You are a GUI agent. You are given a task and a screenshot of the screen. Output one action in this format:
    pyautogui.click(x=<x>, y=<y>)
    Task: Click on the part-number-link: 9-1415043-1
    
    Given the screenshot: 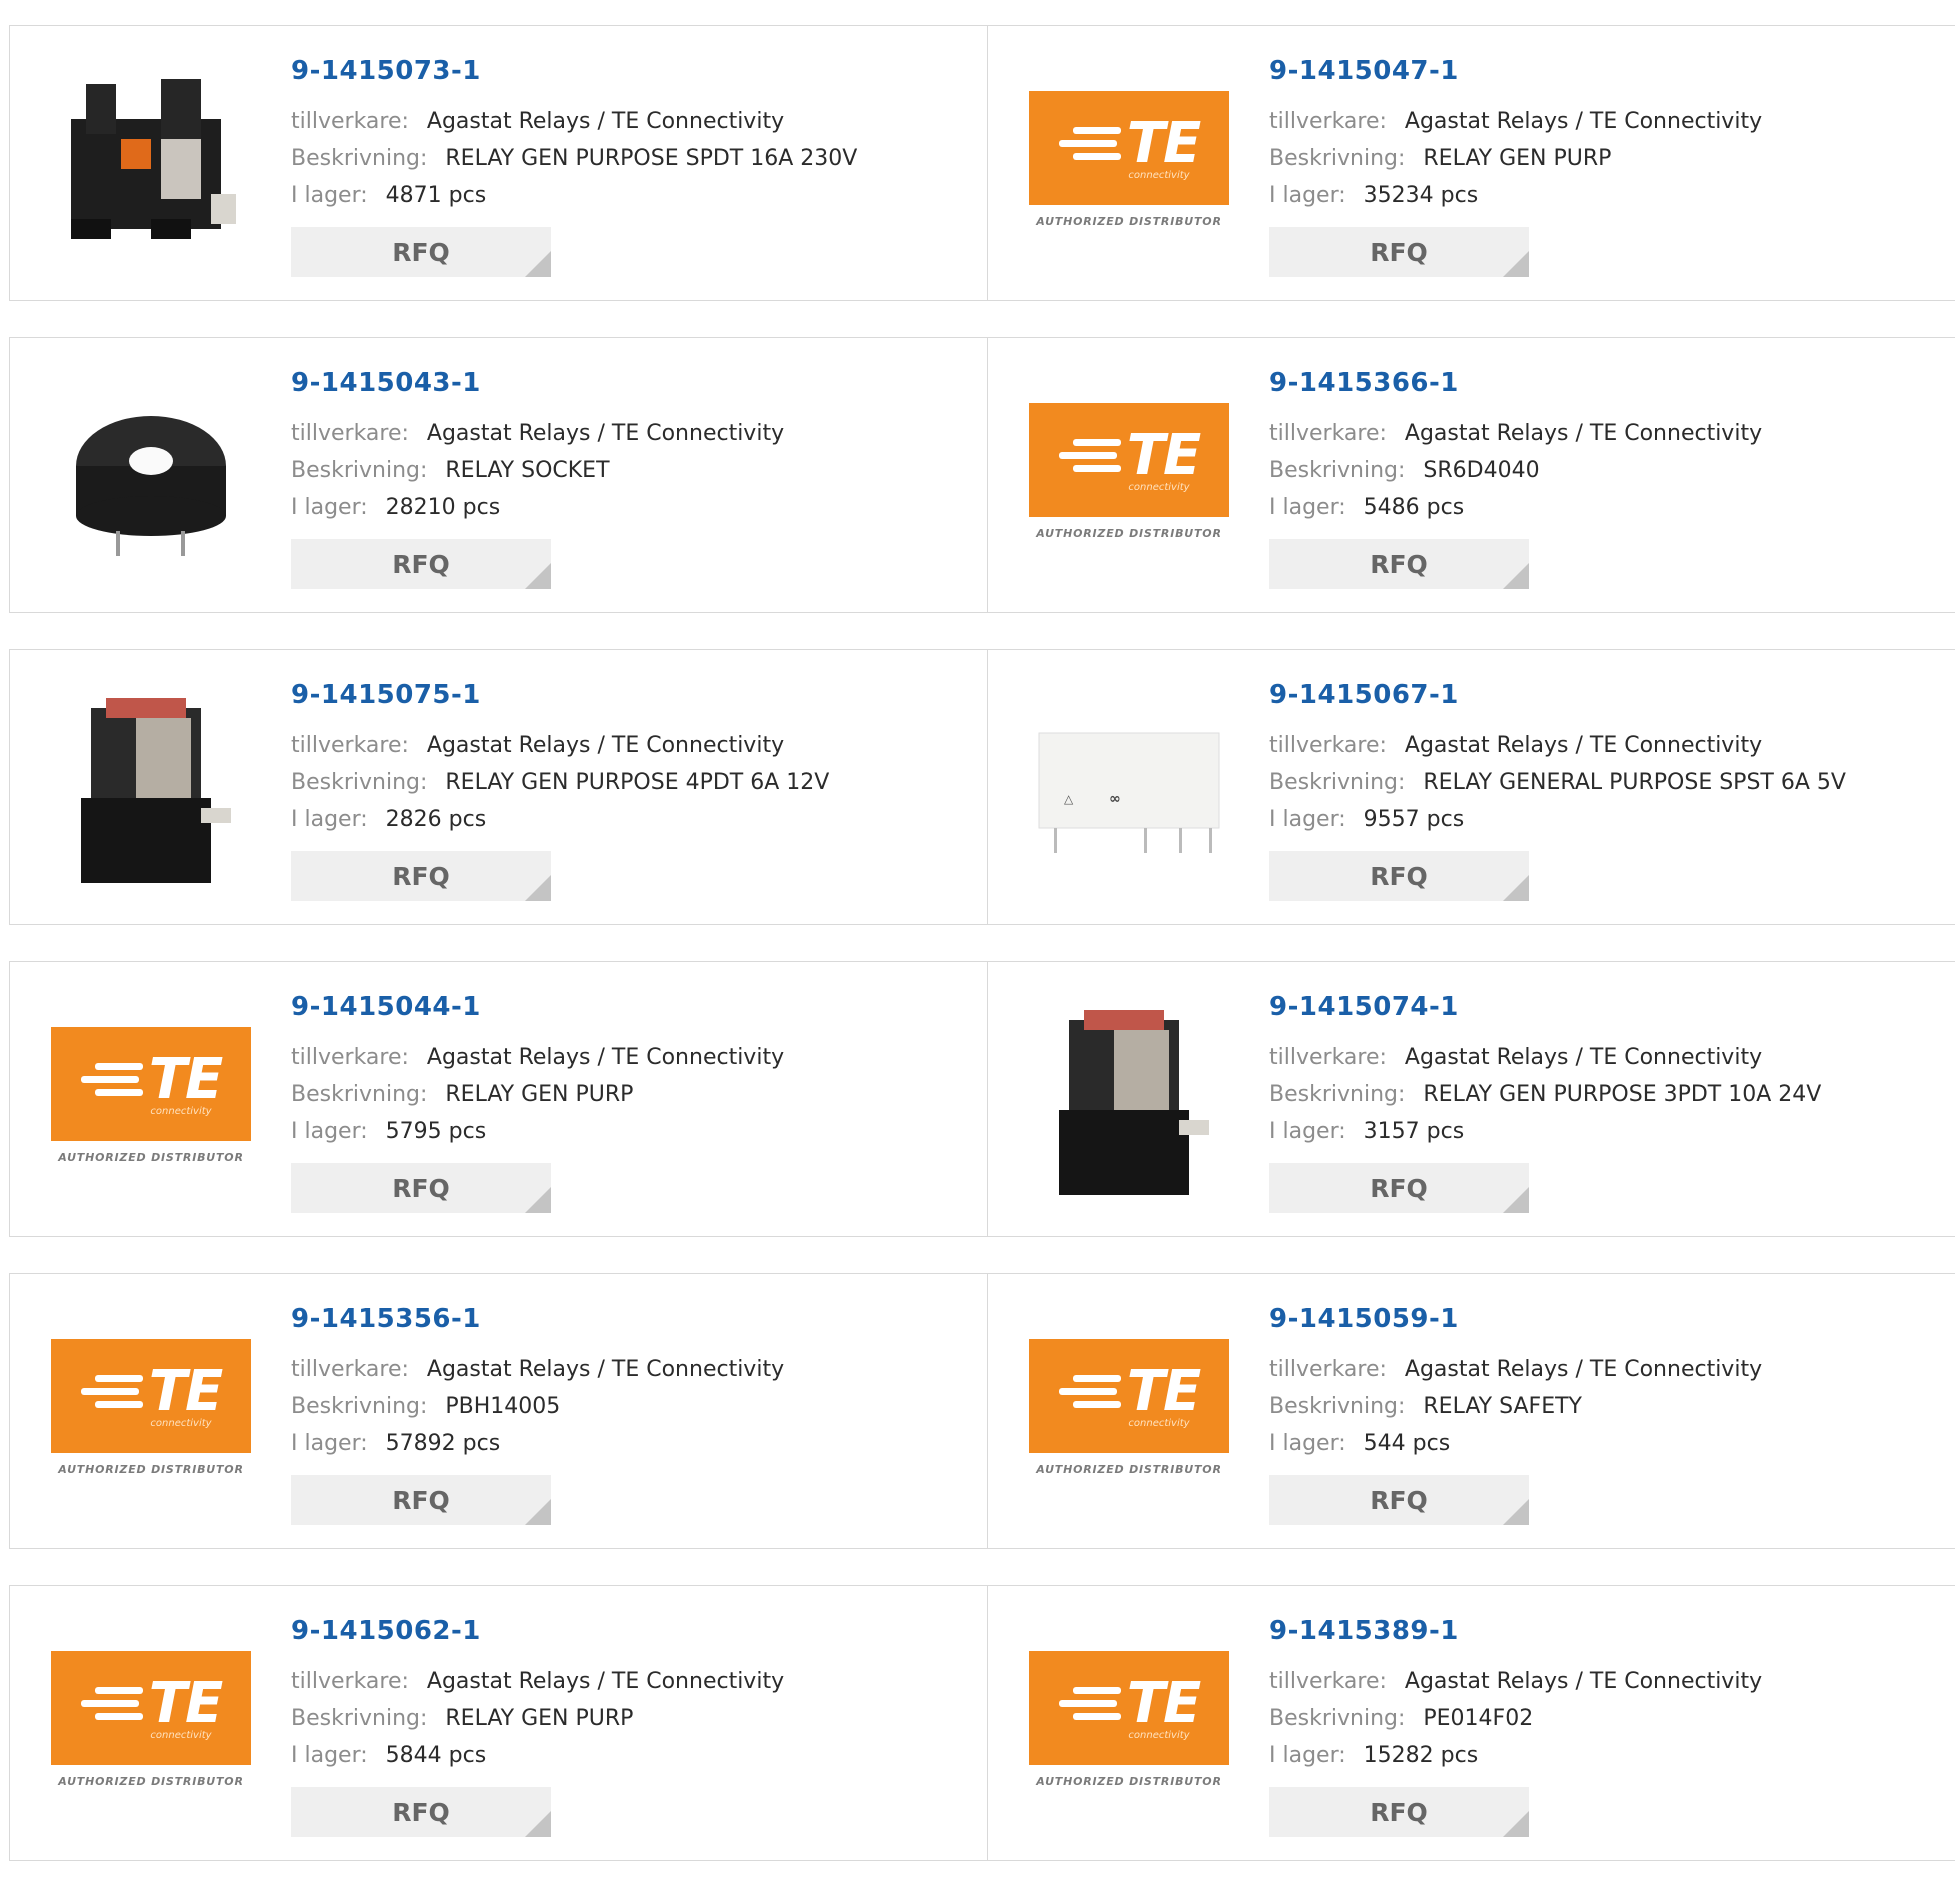 What is the action you would take?
    pyautogui.click(x=537, y=383)
    